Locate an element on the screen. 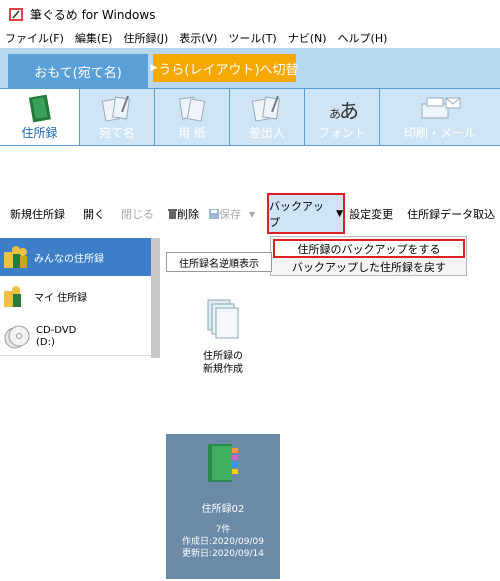 The height and width of the screenshot is (581, 500). ribbon-addressee-label: 宛て名 is located at coordinates (116, 133).